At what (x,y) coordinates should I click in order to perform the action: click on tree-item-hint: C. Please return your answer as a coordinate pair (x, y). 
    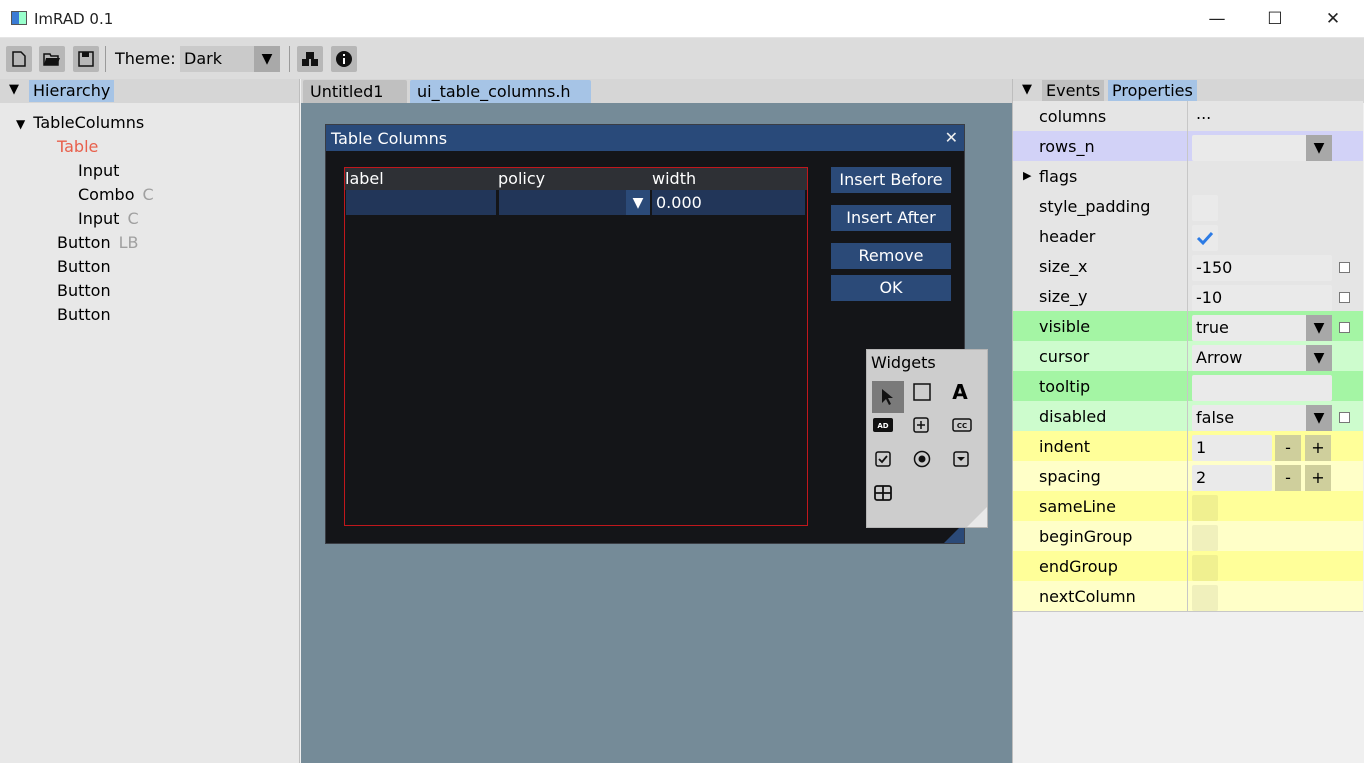
    Looking at the image, I should click on (133, 218).